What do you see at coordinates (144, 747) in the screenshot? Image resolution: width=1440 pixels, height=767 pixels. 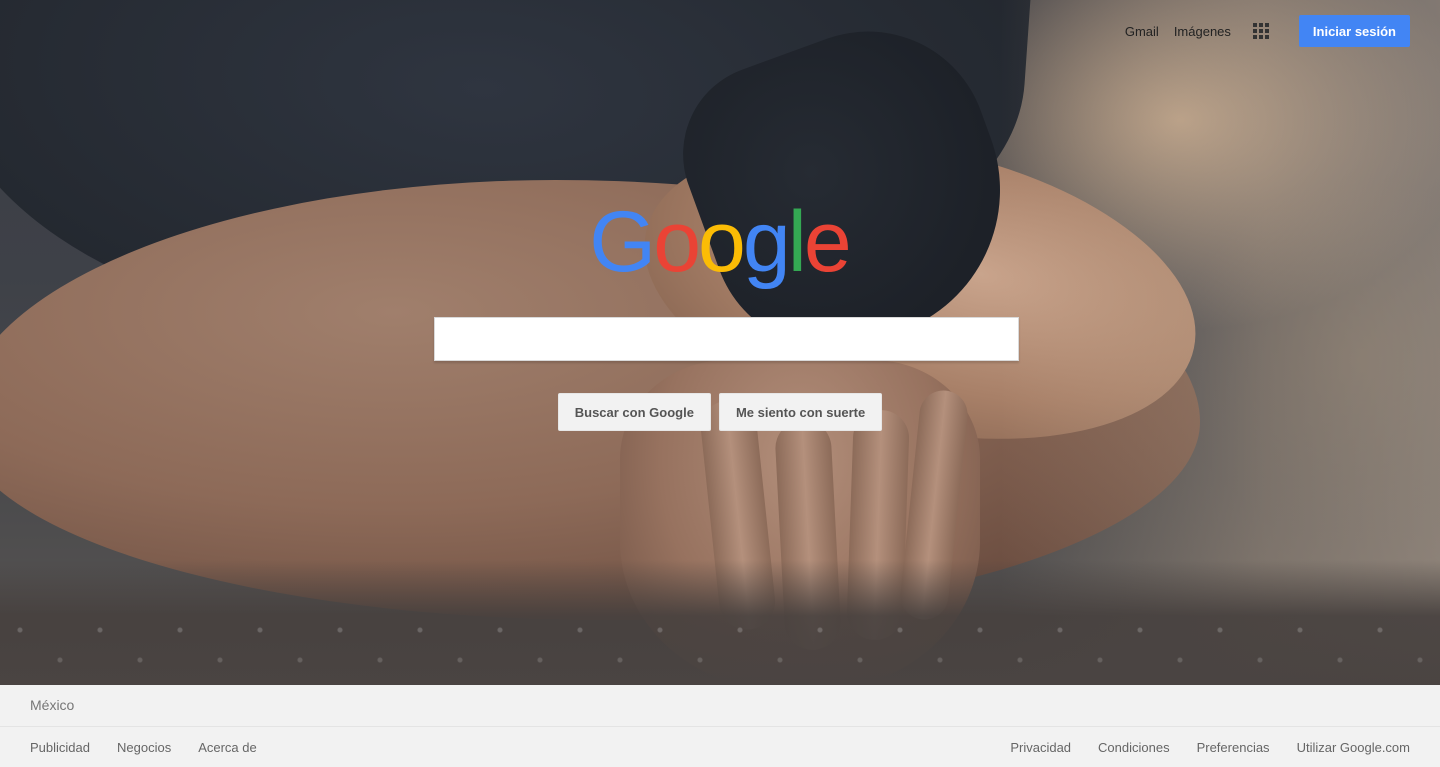 I see `footer-link-business: Negocios` at bounding box center [144, 747].